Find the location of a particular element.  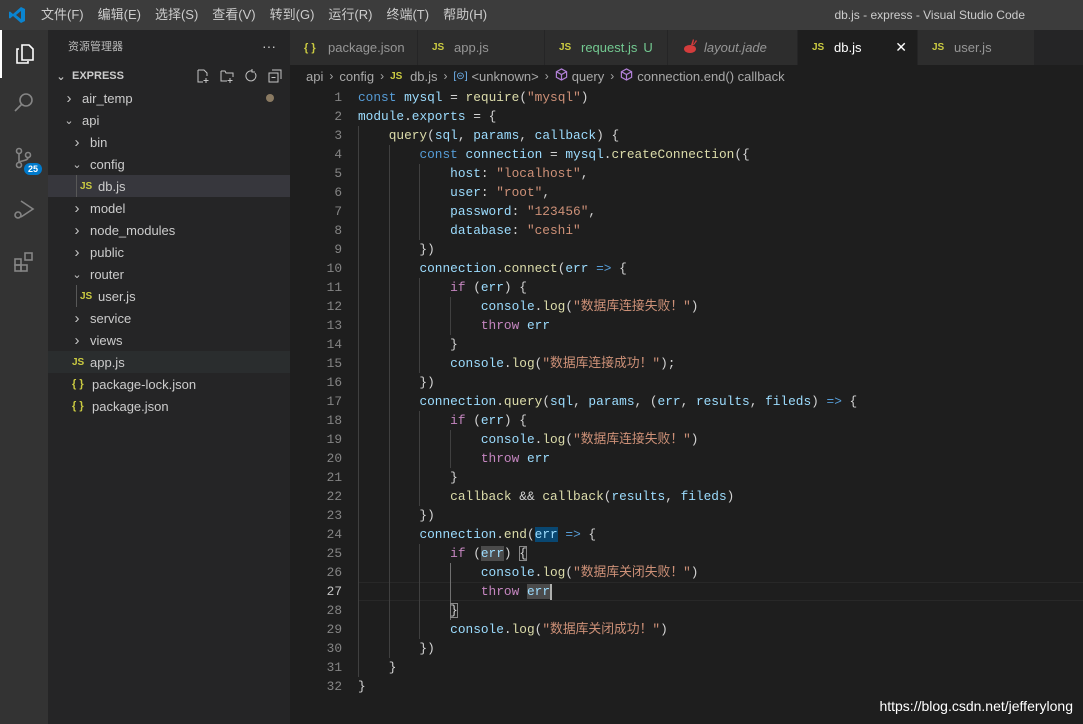

tree-item-user-js: JS user.js is located at coordinates (169, 296).